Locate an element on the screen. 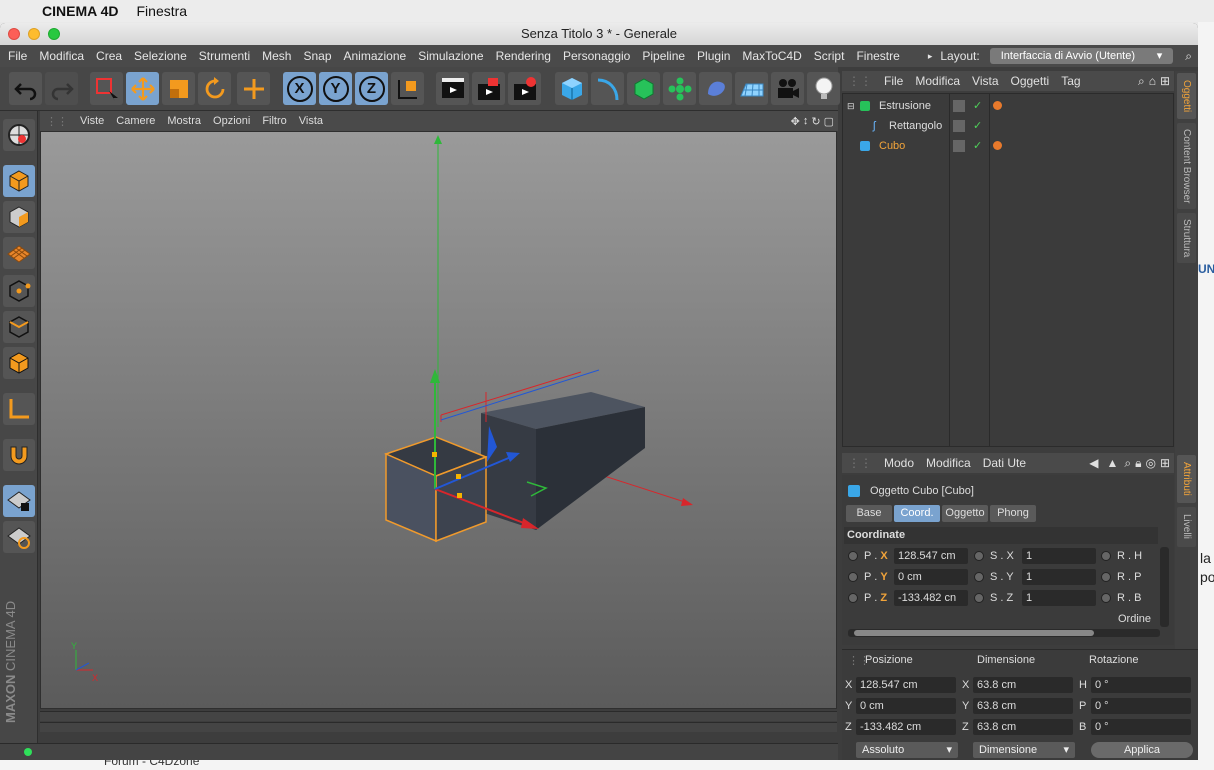  render-settings-button is located at coordinates (524, 88).